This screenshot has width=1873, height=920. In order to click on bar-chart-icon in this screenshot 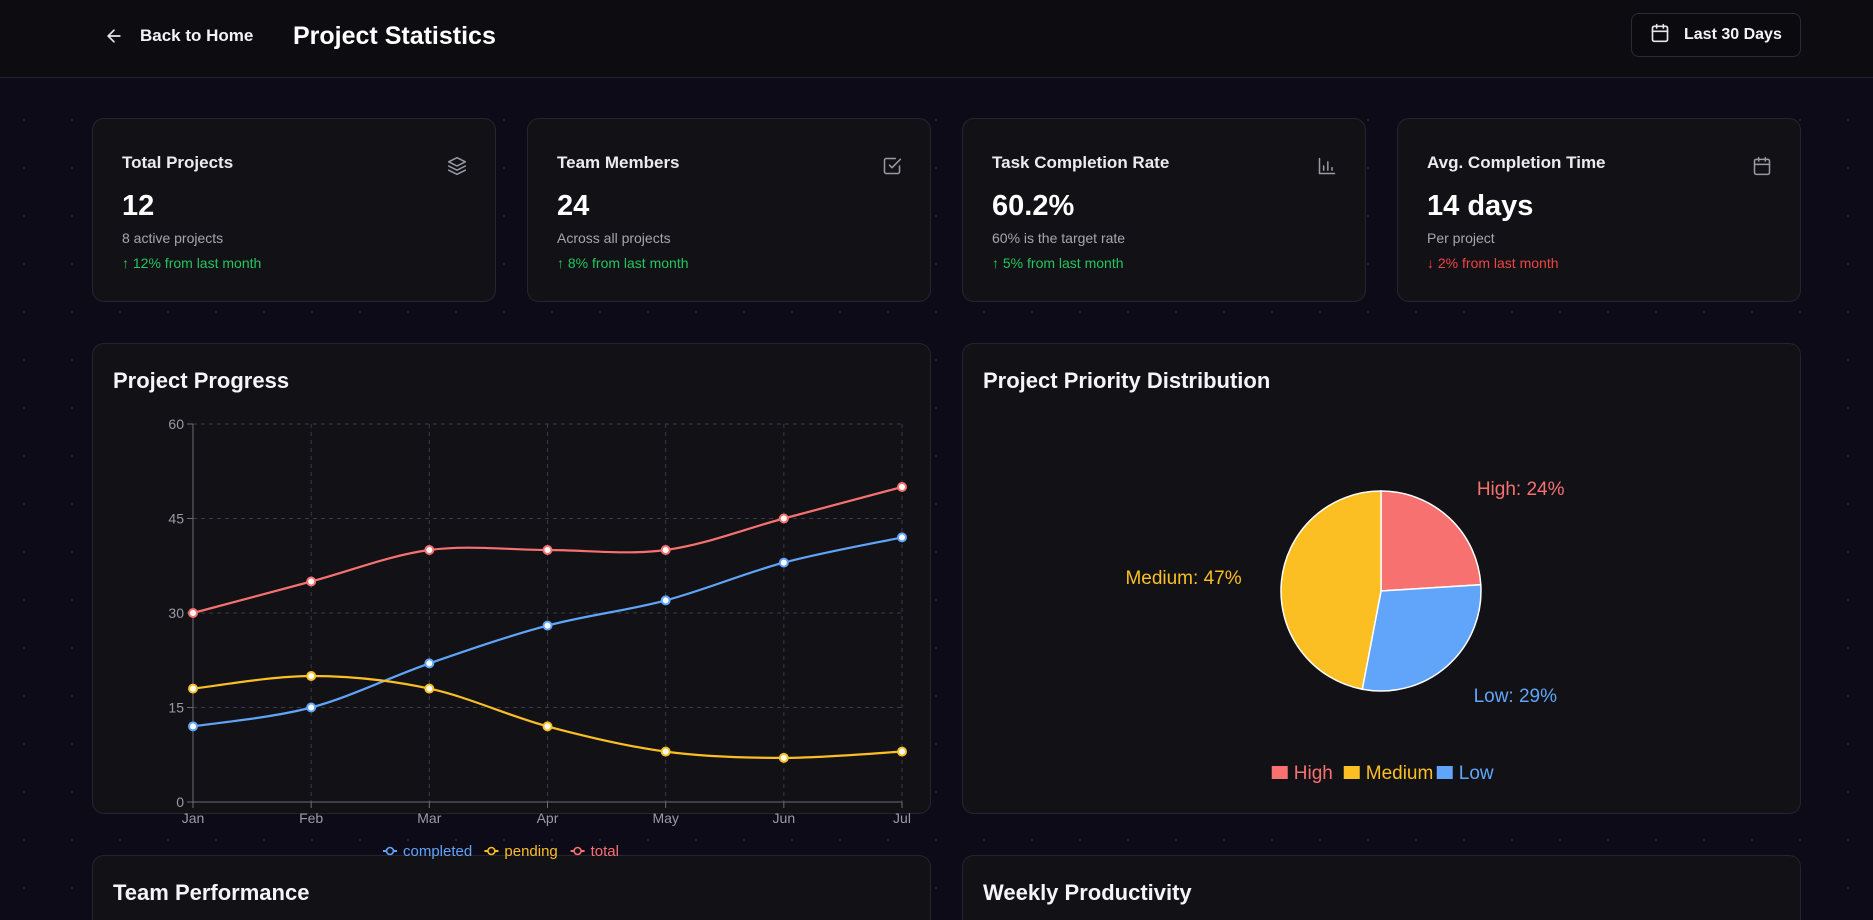, I will do `click(1327, 166)`.